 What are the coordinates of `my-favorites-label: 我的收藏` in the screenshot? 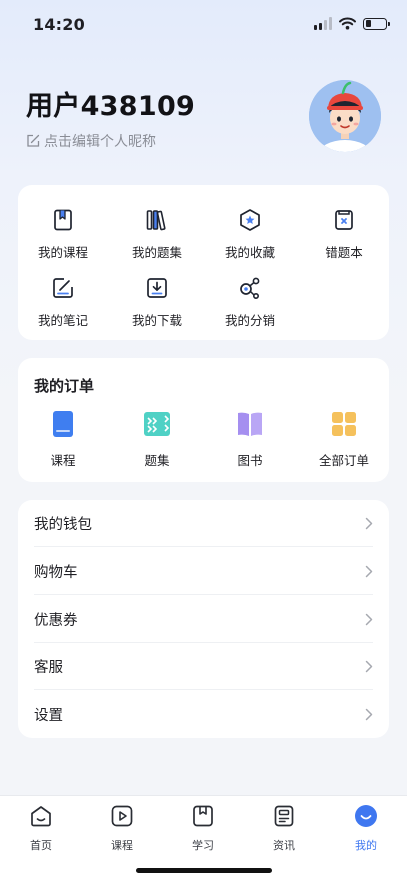 It's located at (249, 252).